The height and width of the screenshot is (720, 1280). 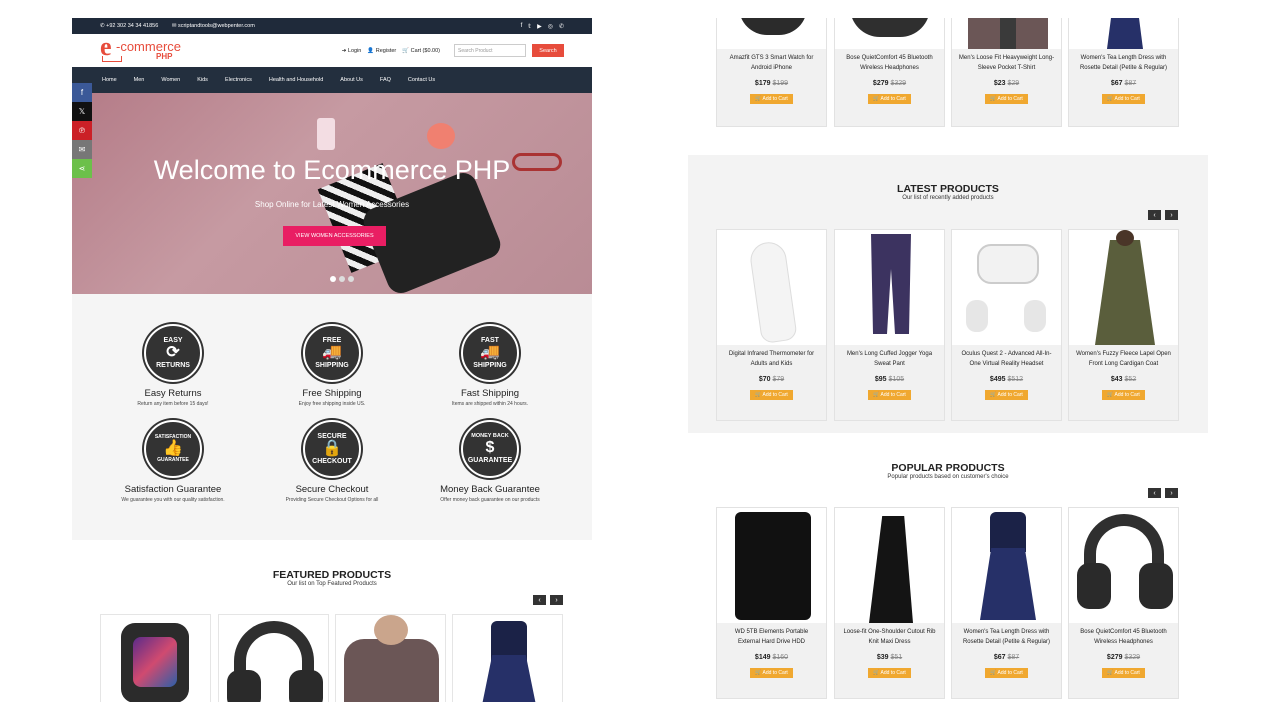 I want to click on popular-title: POPULAR PRODUCTS, so click(x=948, y=468).